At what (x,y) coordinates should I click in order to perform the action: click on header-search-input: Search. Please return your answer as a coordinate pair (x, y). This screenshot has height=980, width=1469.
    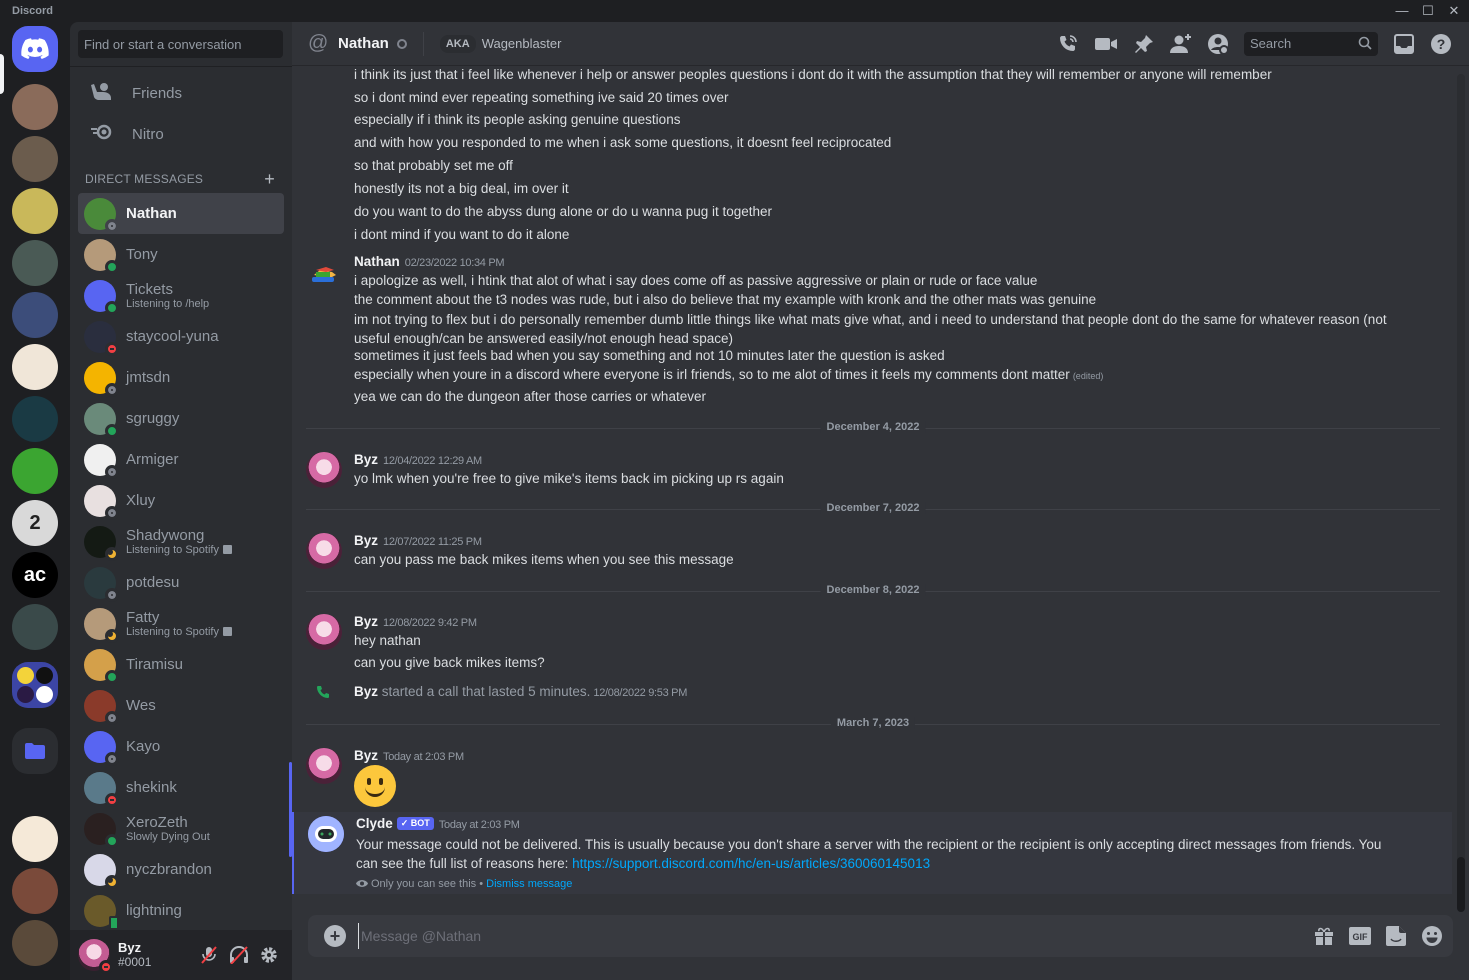
    Looking at the image, I should click on (1311, 44).